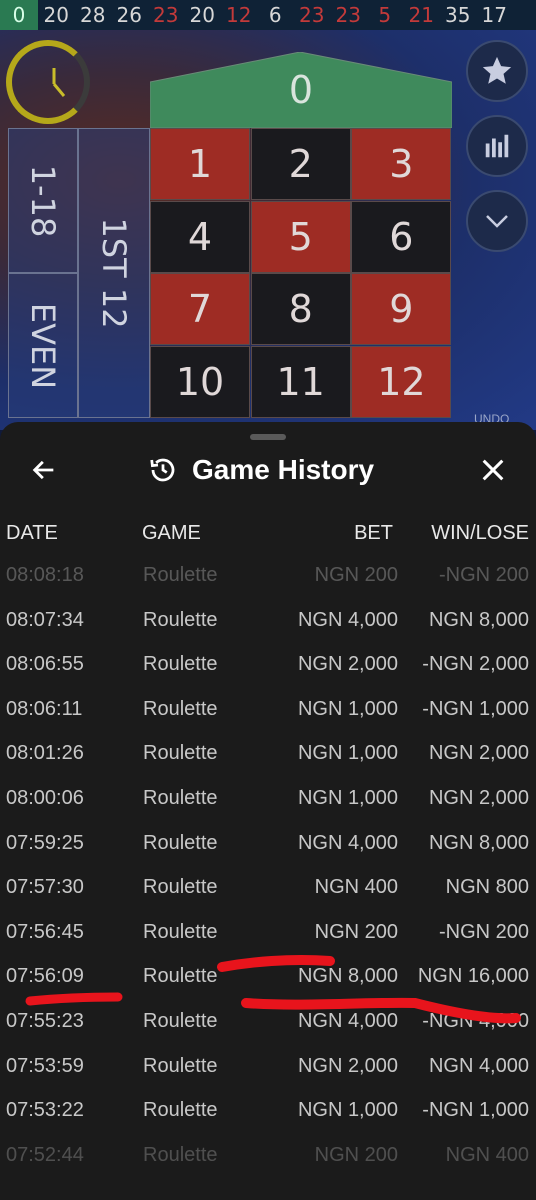 This screenshot has height=1200, width=536. I want to click on favorite-button, so click(497, 71).